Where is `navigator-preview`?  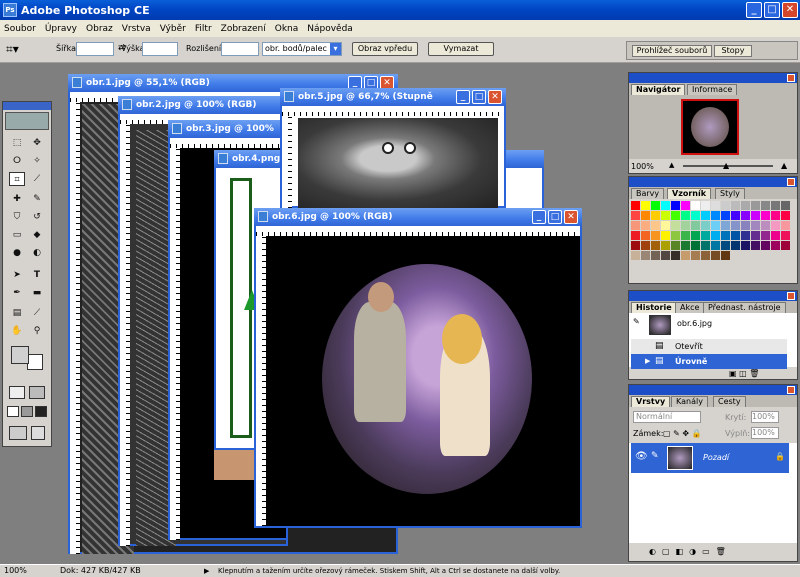
navigator-preview is located at coordinates (713, 127).